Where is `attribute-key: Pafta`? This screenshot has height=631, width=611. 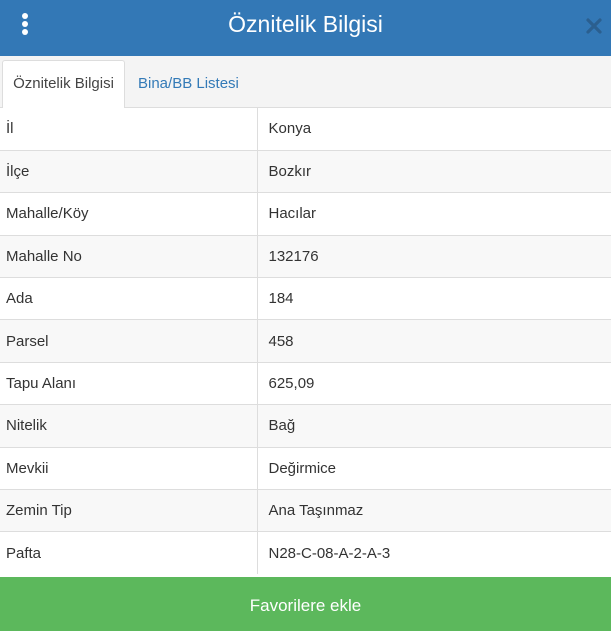 attribute-key: Pafta is located at coordinates (129, 553).